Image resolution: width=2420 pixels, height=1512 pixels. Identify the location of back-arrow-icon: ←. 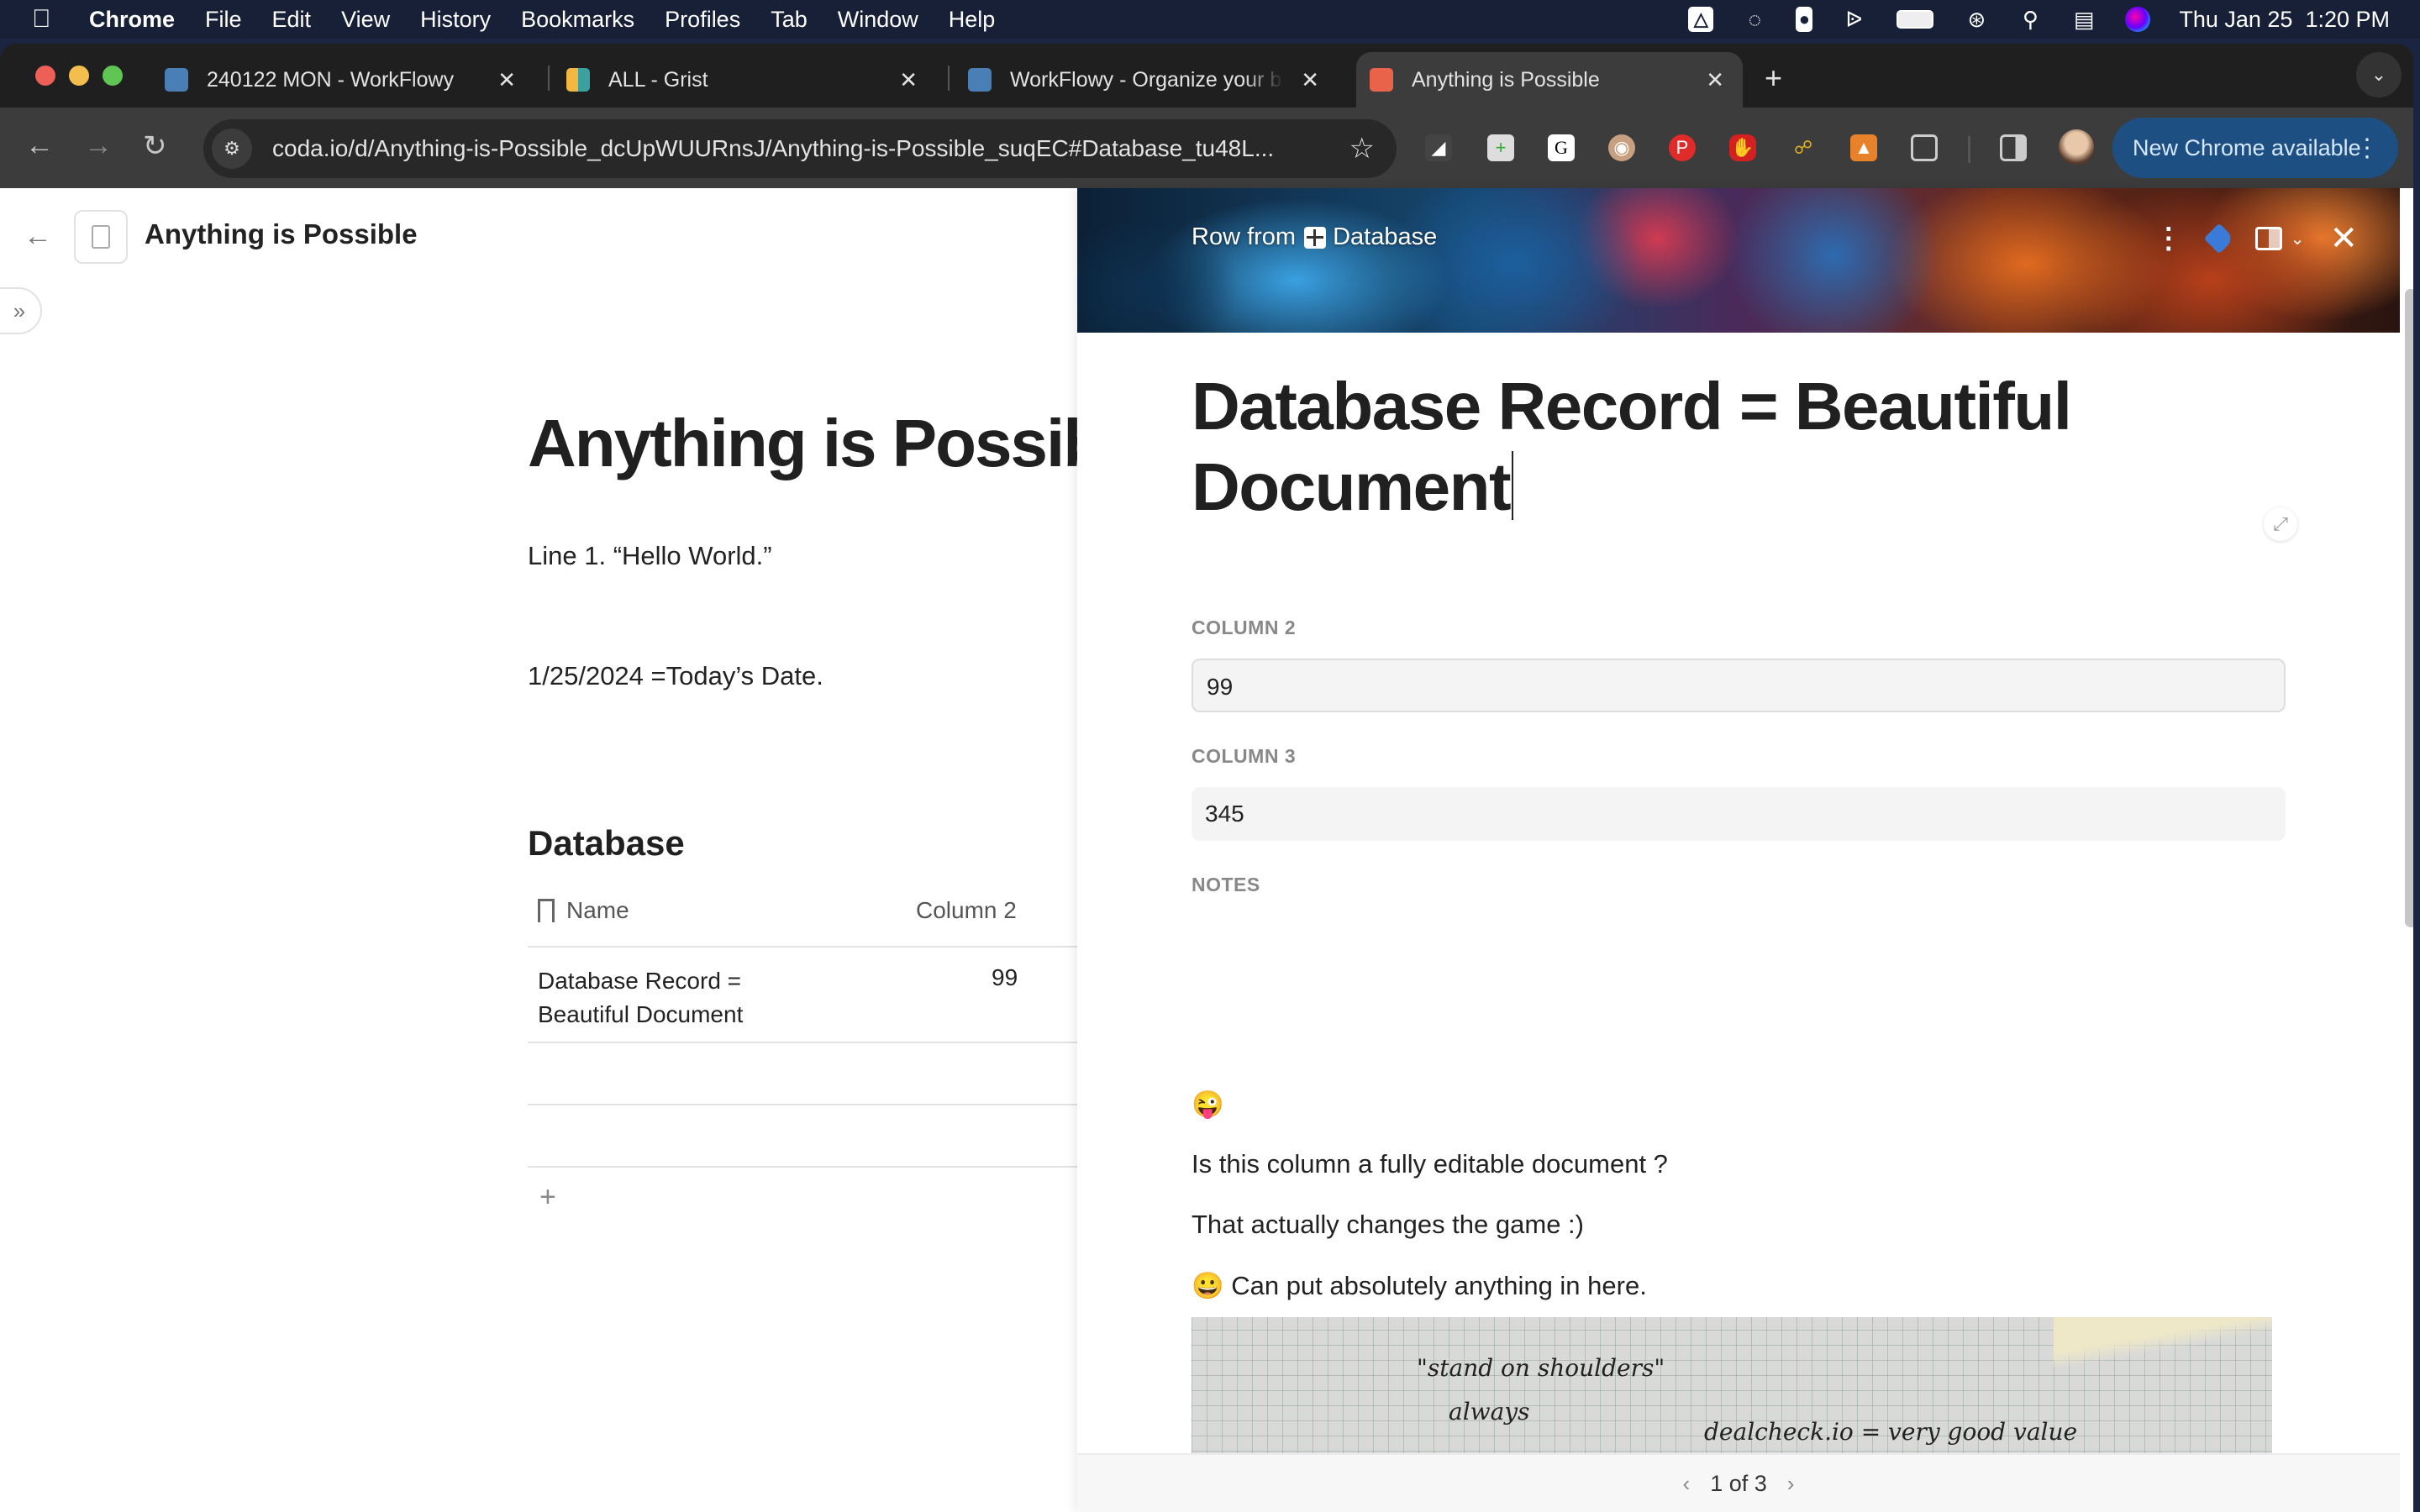
(38, 236).